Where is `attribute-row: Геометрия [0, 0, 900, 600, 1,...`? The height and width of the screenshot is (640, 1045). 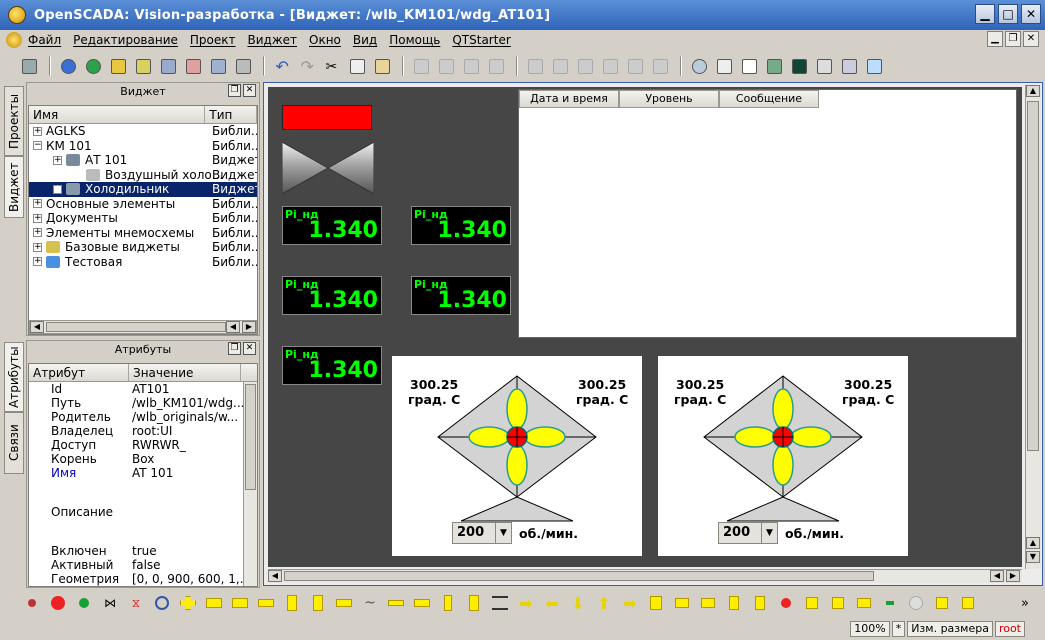 attribute-row: Геометрия [0, 0, 900, 600, 1,... is located at coordinates (143, 579).